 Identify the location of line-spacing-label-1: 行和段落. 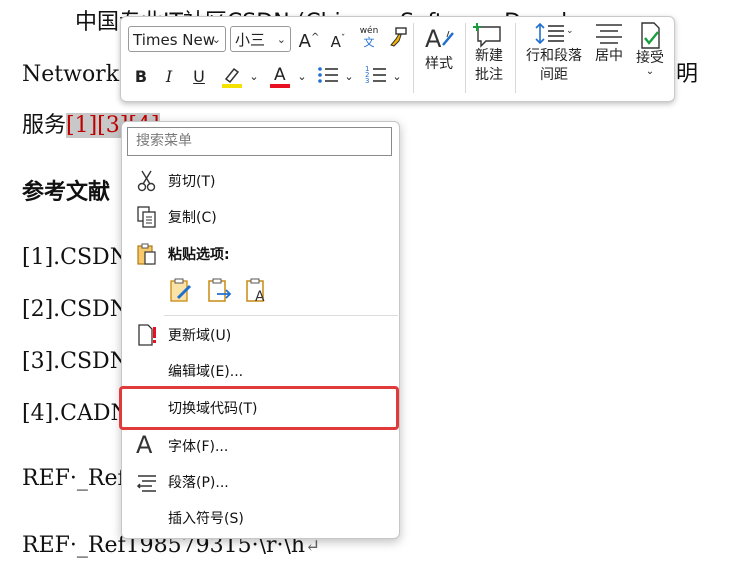
(554, 56).